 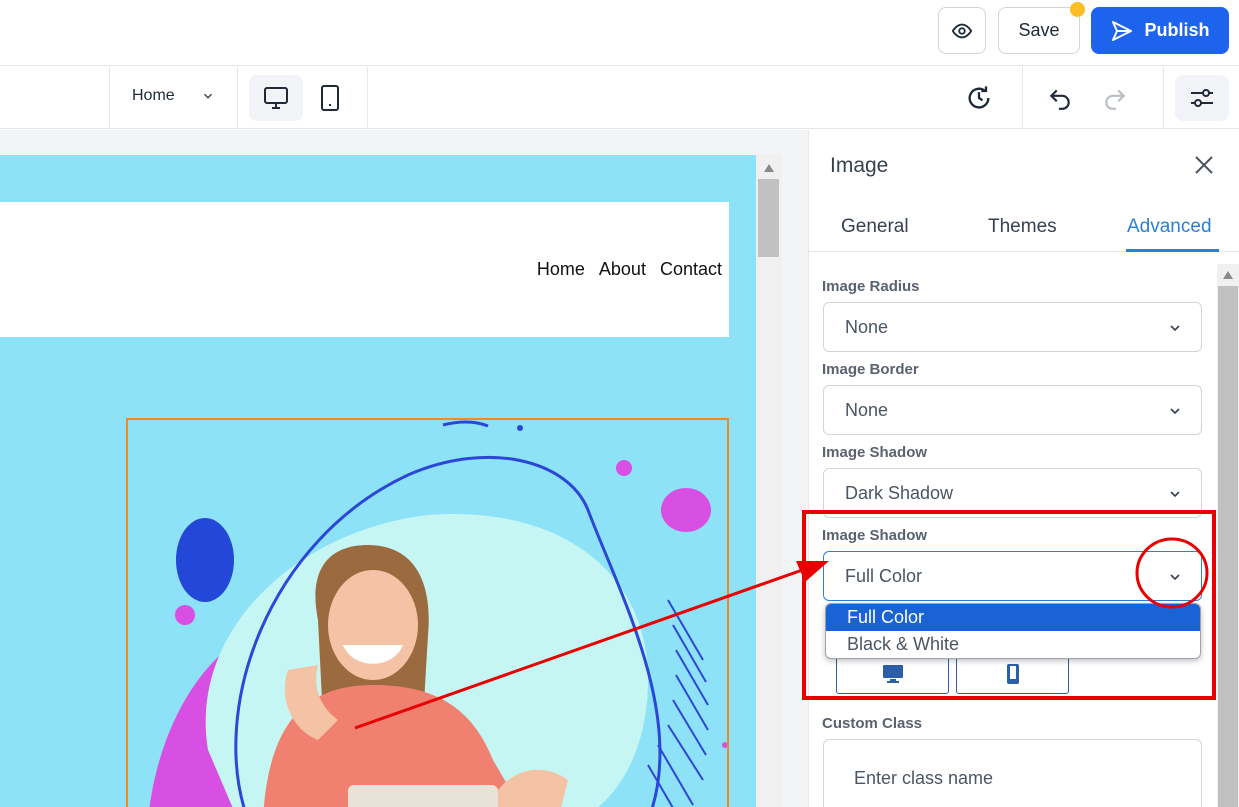 What do you see at coordinates (871, 286) in the screenshot?
I see `image-radius-label: Image Radius` at bounding box center [871, 286].